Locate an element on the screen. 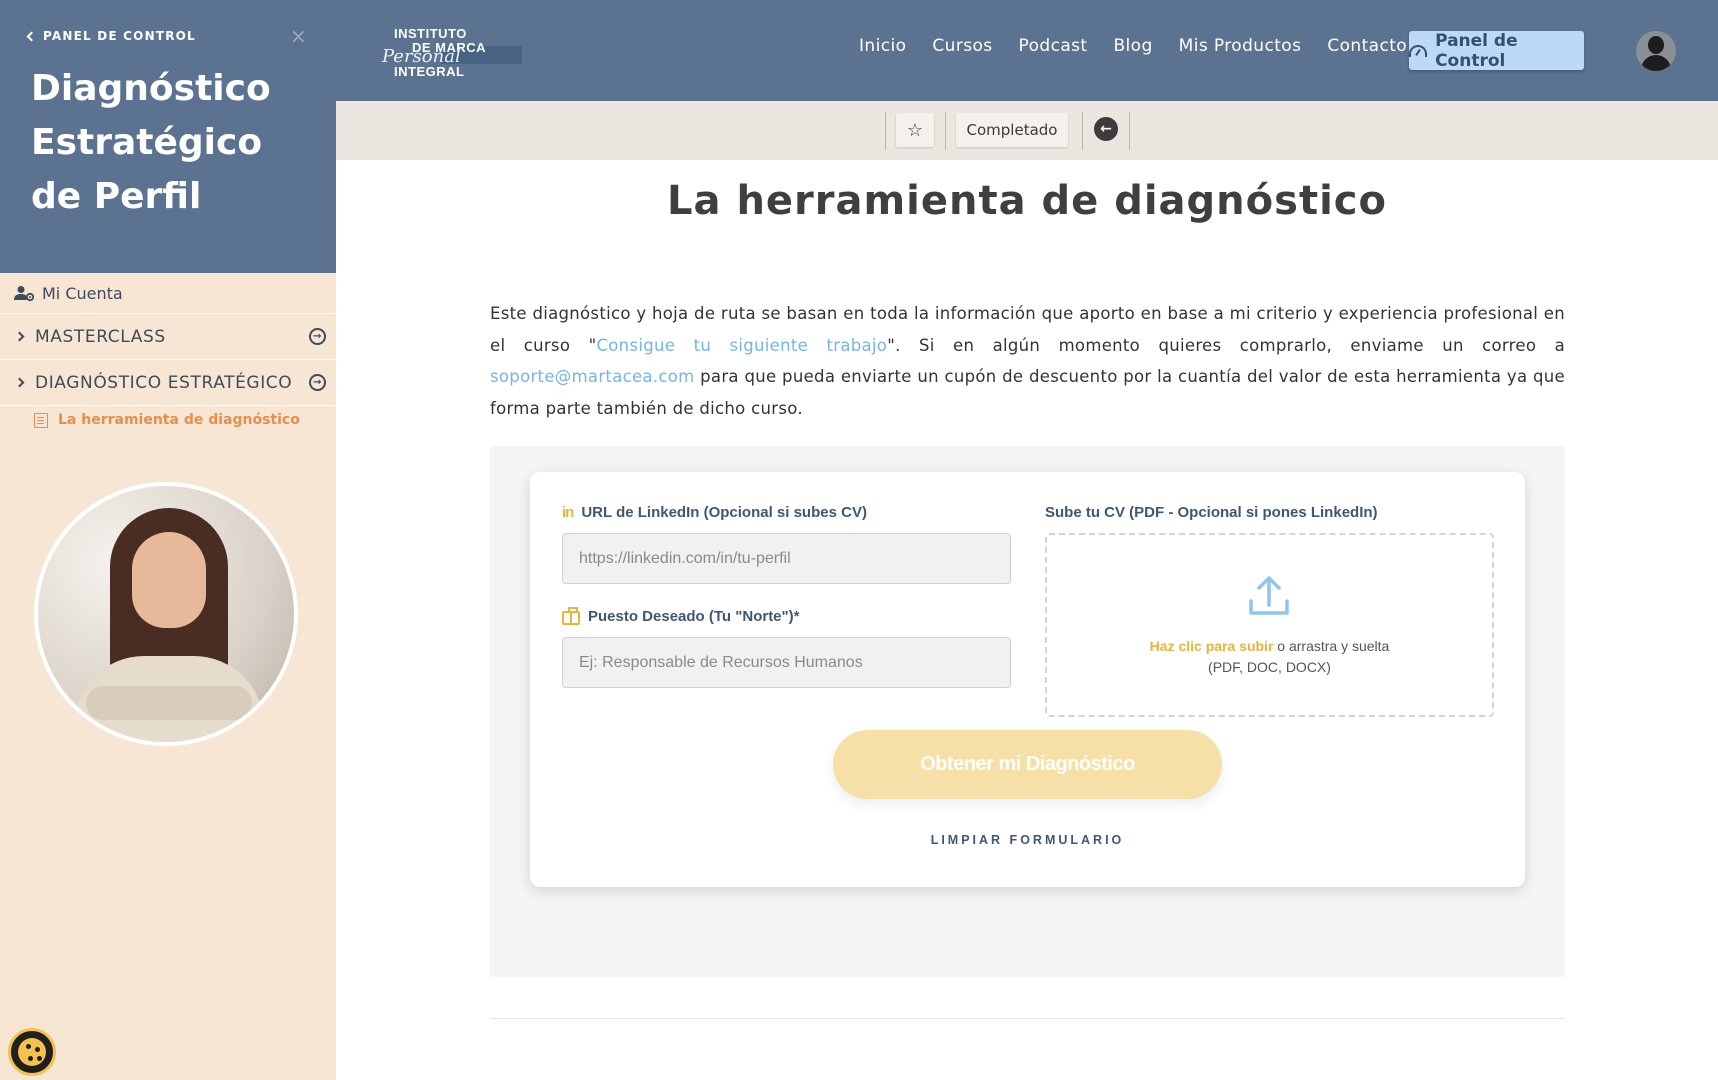 This screenshot has width=1718, height=1080. user-settings-icon is located at coordinates (24, 293).